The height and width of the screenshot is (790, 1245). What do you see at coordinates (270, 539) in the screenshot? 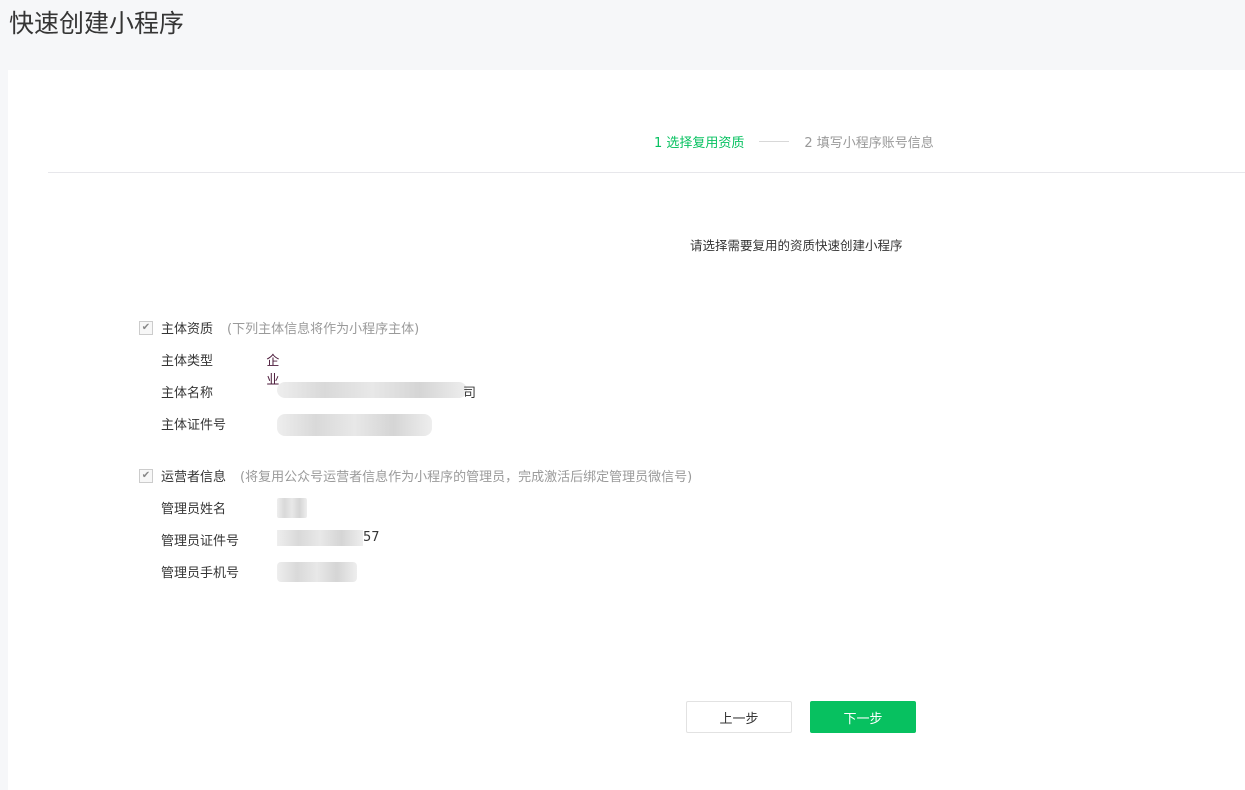
I see `field-row: 管理员证件号 57` at bounding box center [270, 539].